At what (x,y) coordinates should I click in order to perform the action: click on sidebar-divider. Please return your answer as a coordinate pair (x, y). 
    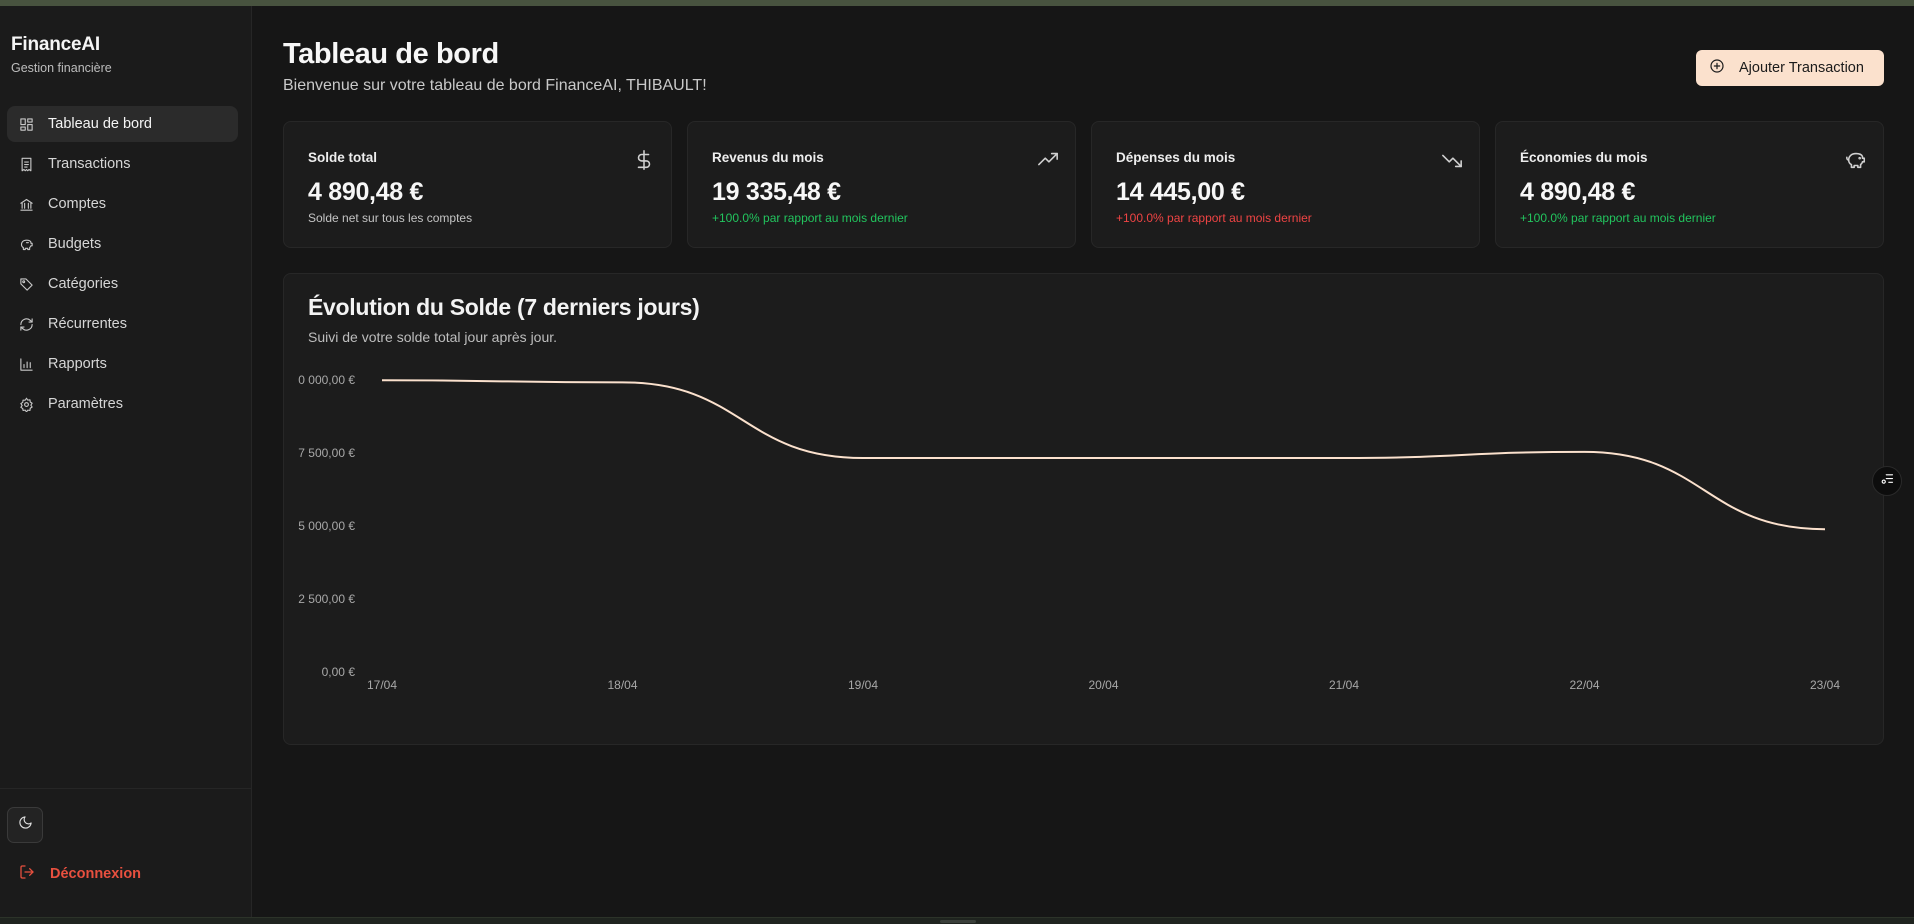
    Looking at the image, I should click on (126, 788).